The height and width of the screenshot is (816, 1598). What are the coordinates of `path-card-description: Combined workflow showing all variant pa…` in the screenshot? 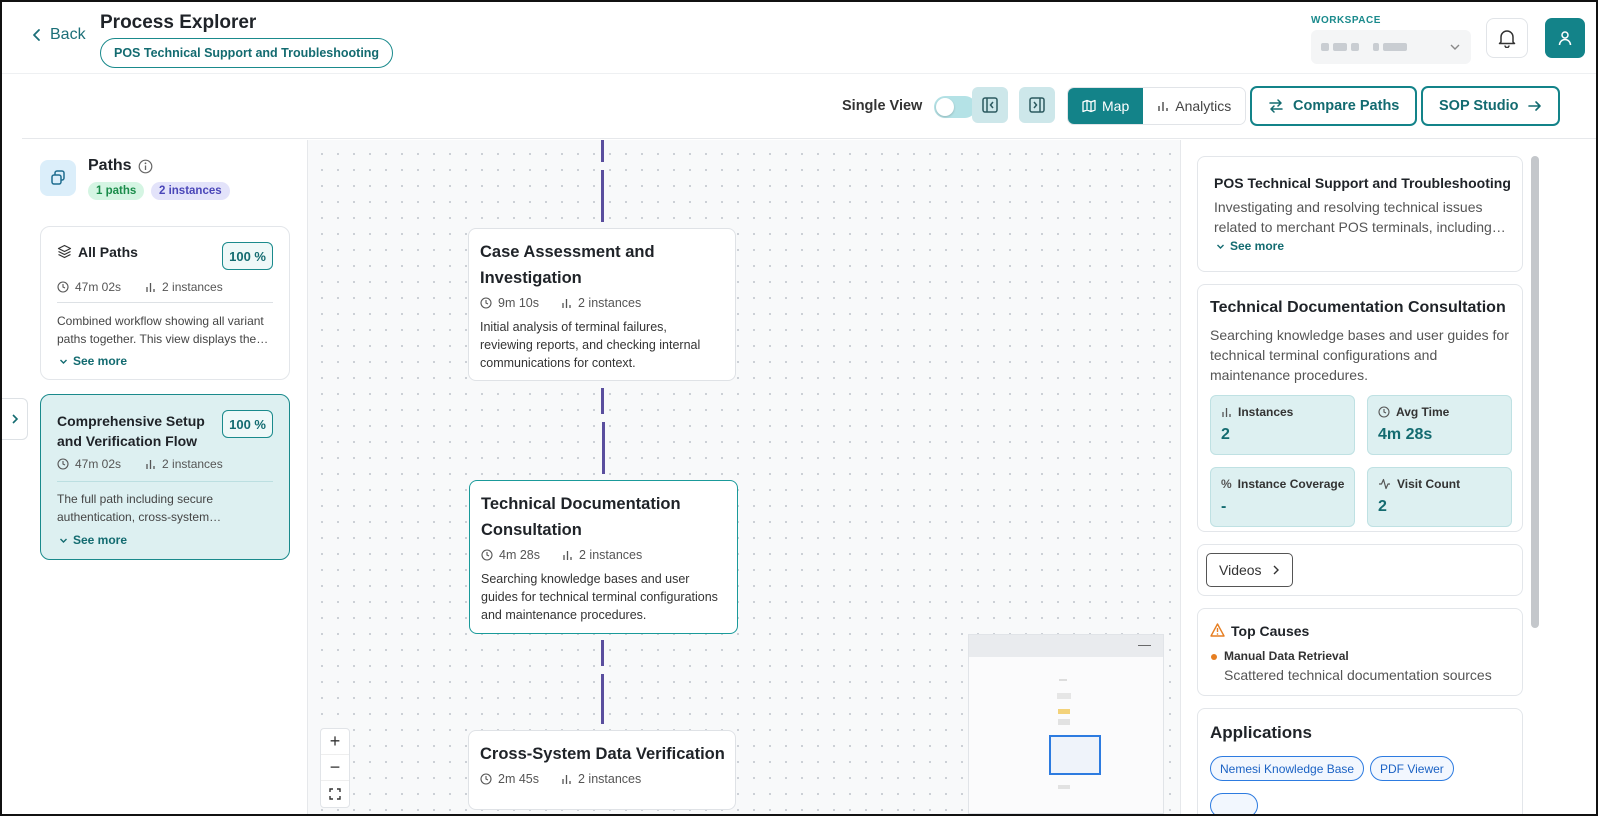 It's located at (163, 330).